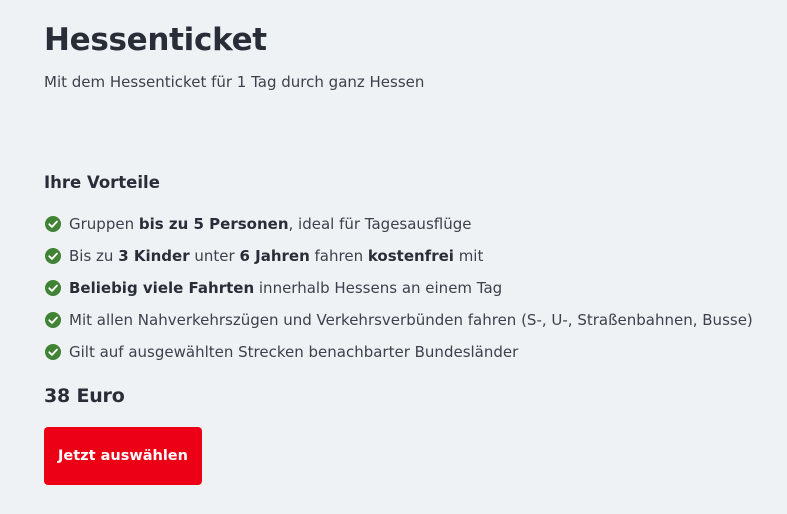 The width and height of the screenshot is (787, 514). Describe the element at coordinates (104, 224) in the screenshot. I see `benefit-text-part: Gruppen` at that location.